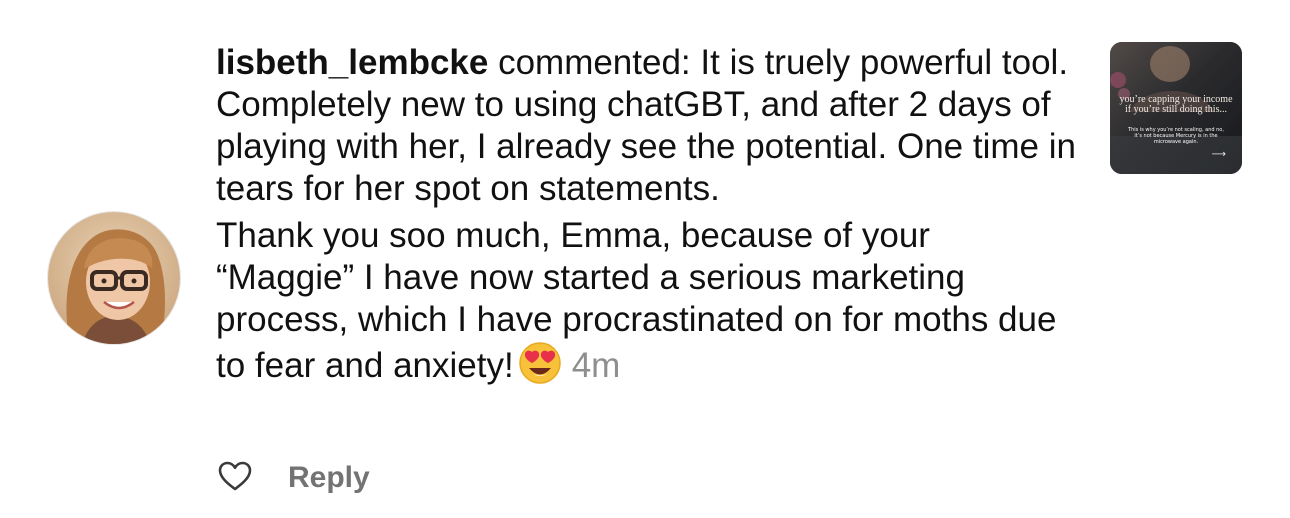  I want to click on heart-eyes-emoji-icon, so click(540, 363).